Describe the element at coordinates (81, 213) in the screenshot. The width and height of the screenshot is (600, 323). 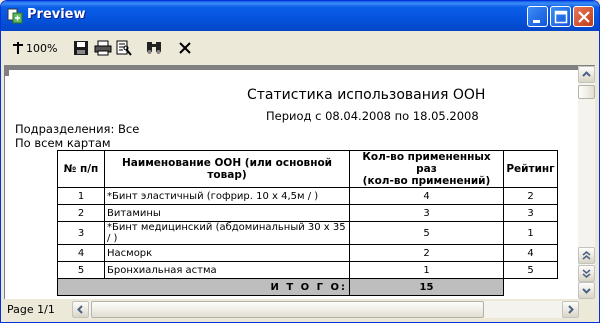
I see `cell-num: 2` at that location.